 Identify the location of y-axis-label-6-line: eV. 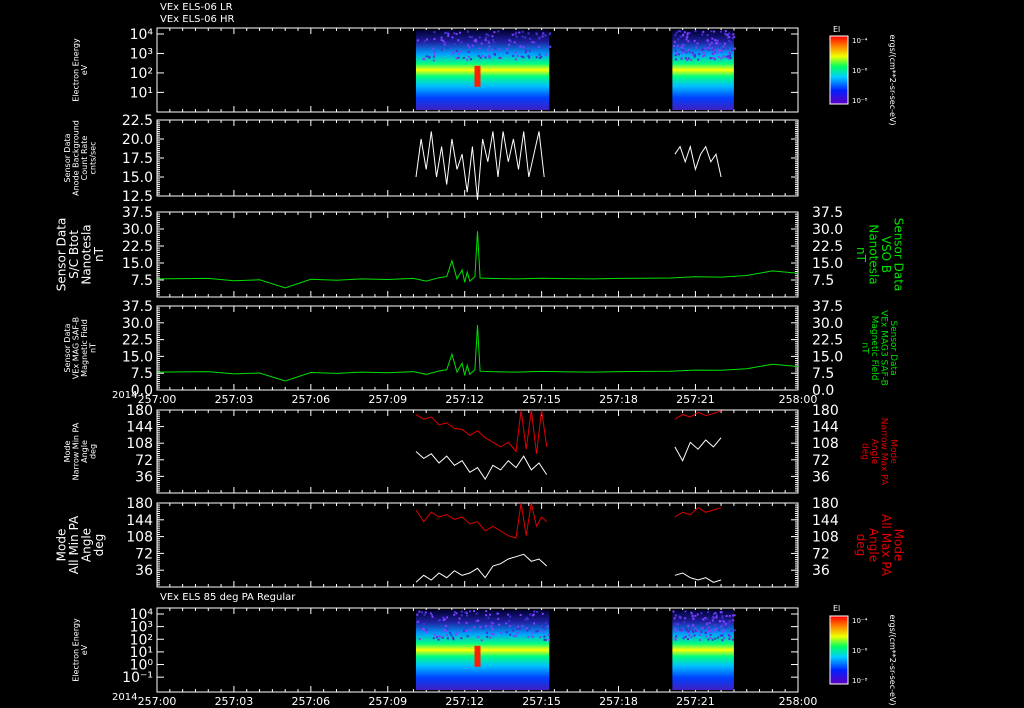
(84, 649).